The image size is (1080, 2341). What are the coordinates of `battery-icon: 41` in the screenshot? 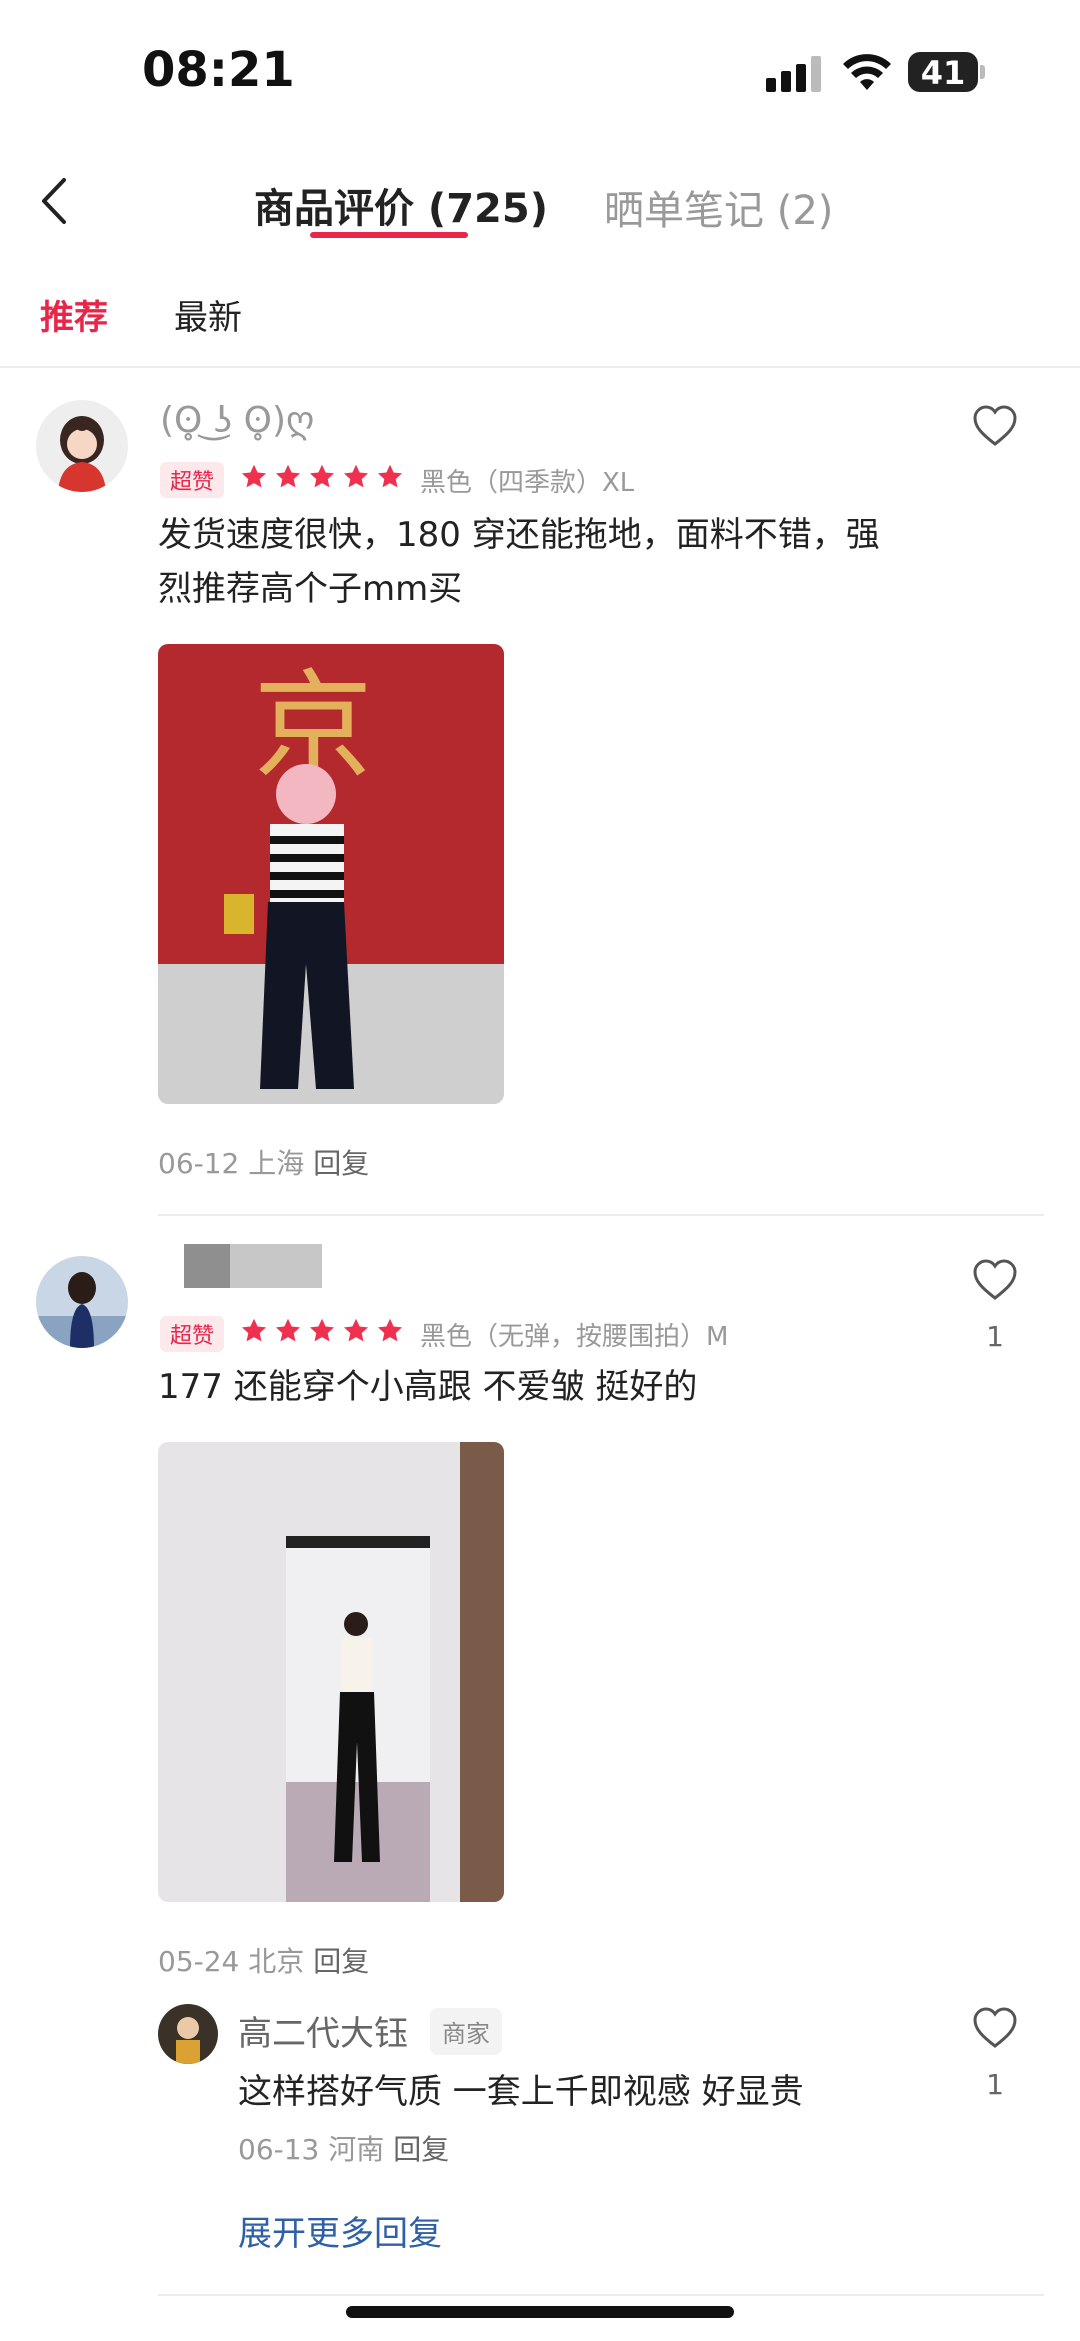 It's located at (947, 72).